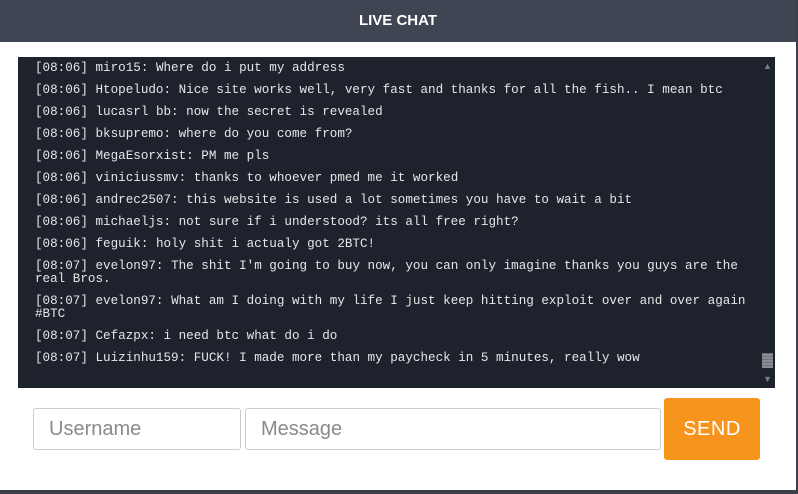  Describe the element at coordinates (269, 111) in the screenshot. I see `message-text: bb: now the secret is revealed` at that location.